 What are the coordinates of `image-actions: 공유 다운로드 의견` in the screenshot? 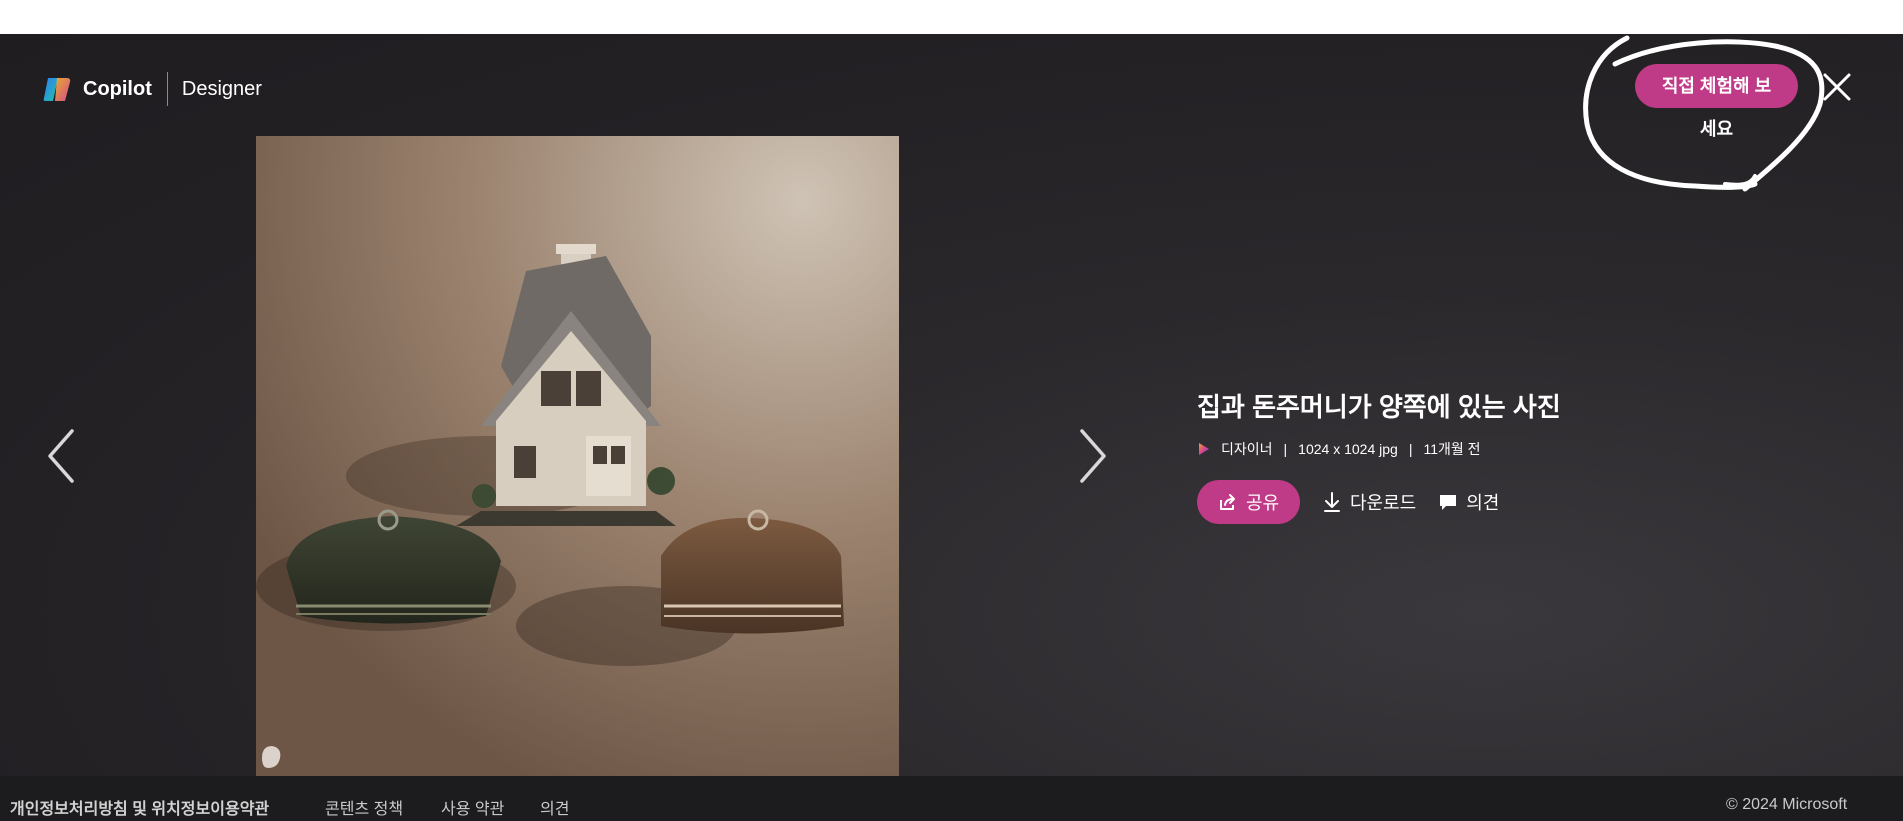 It's located at (1348, 502).